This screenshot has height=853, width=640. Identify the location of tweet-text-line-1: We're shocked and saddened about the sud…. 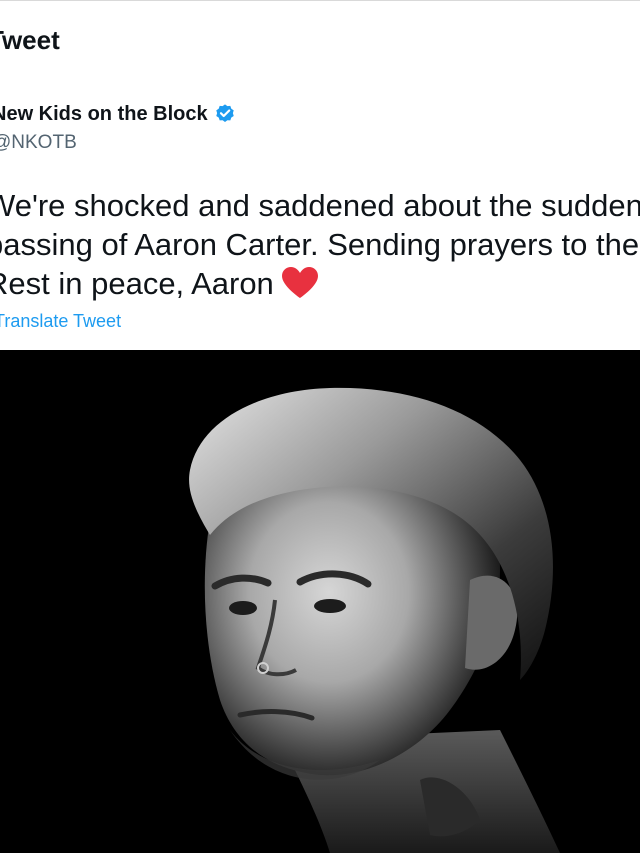
(320, 205).